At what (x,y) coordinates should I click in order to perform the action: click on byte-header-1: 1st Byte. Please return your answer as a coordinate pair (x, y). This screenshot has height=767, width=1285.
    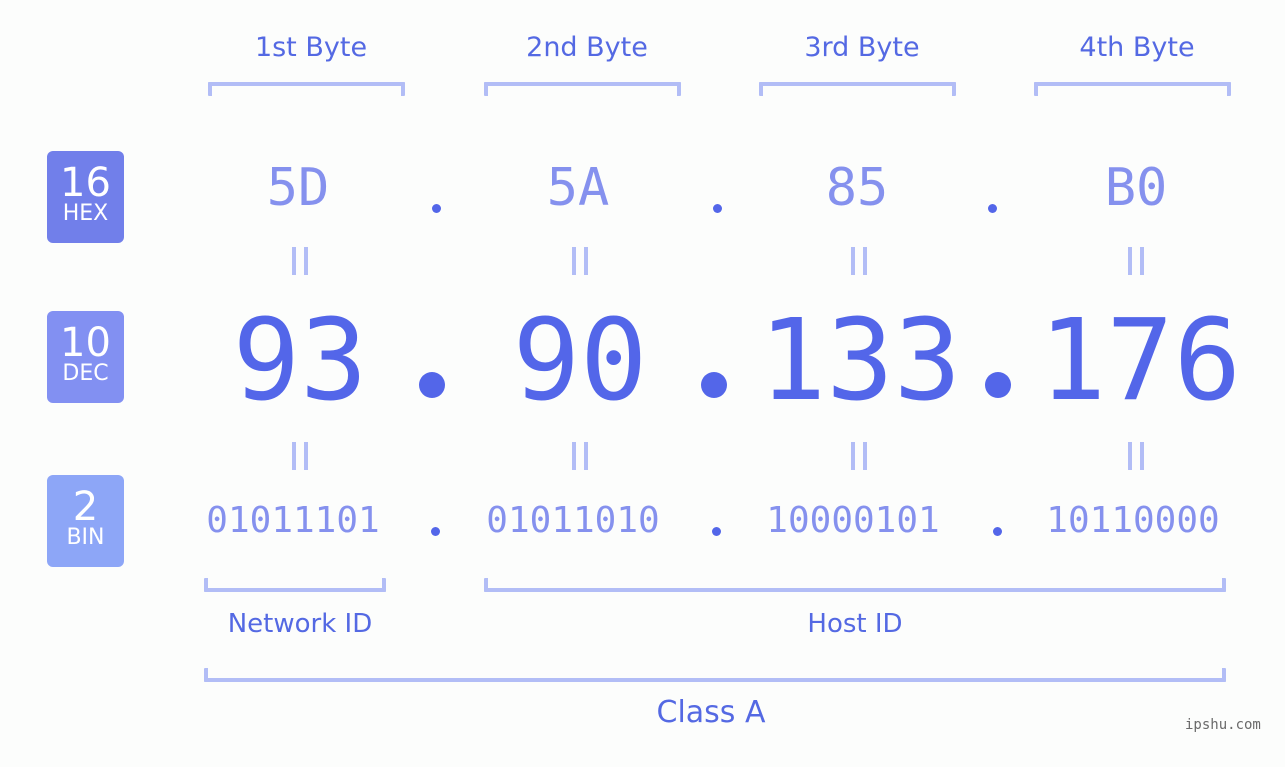
    Looking at the image, I should click on (311, 47).